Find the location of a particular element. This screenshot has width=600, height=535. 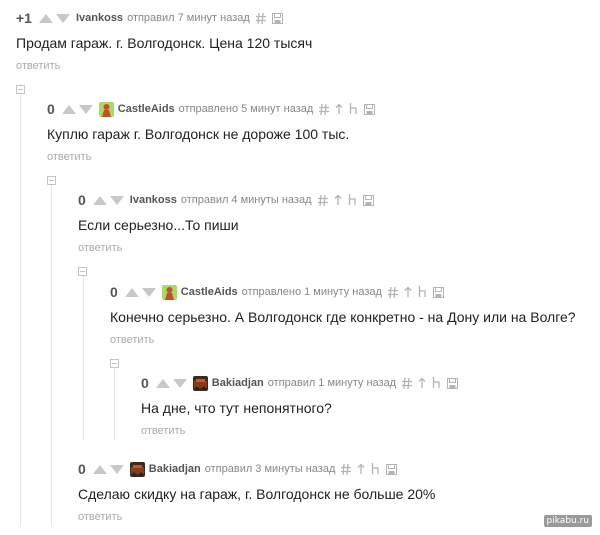

comment-header: +1 Ivankoss отправил 7 минут назад is located at coordinates (149, 18).